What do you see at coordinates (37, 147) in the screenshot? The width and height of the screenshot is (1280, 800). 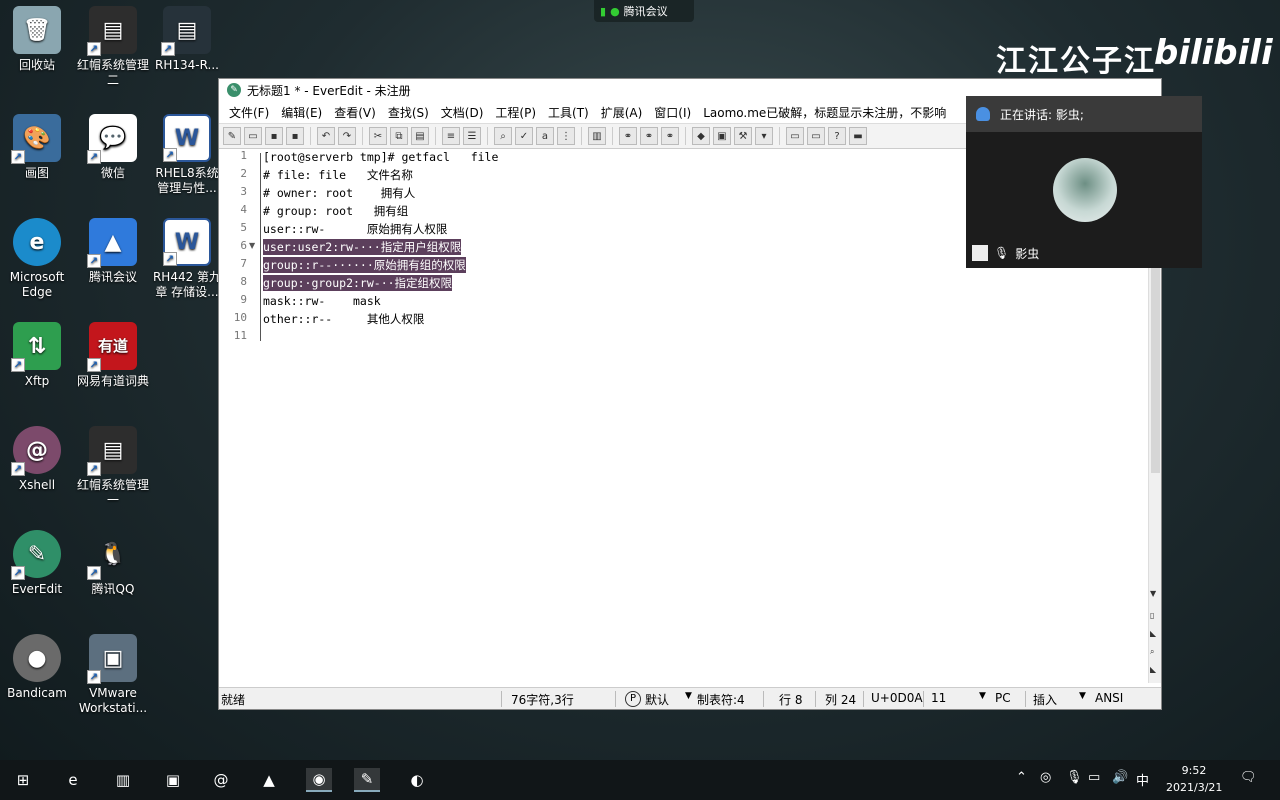 I see `desktop-icon-paint: 🎨 ↗ 画图` at bounding box center [37, 147].